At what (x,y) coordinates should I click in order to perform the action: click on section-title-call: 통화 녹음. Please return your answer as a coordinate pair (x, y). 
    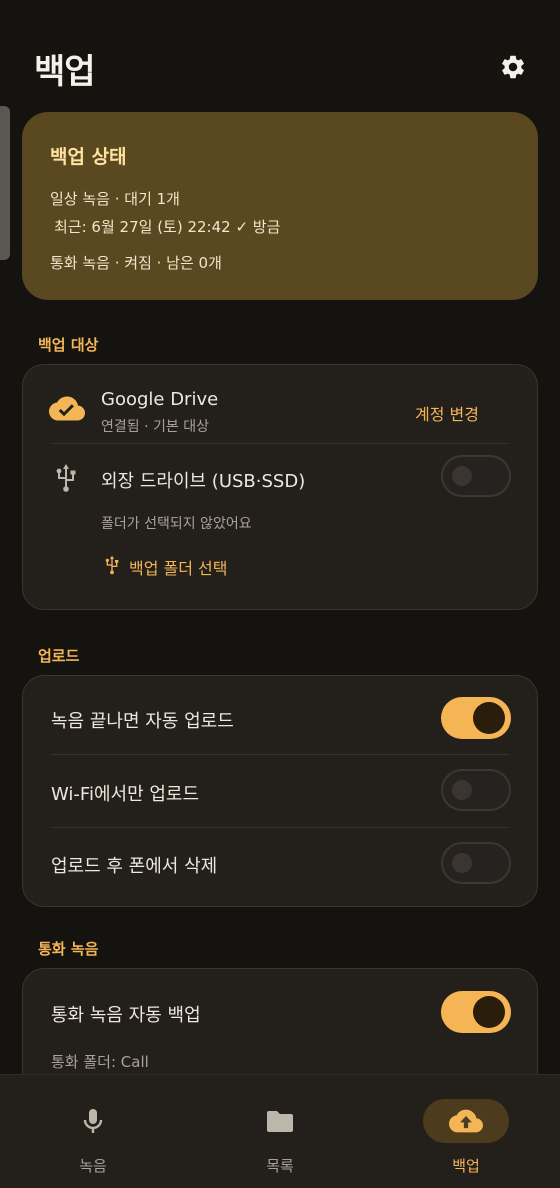
    Looking at the image, I should click on (68, 949).